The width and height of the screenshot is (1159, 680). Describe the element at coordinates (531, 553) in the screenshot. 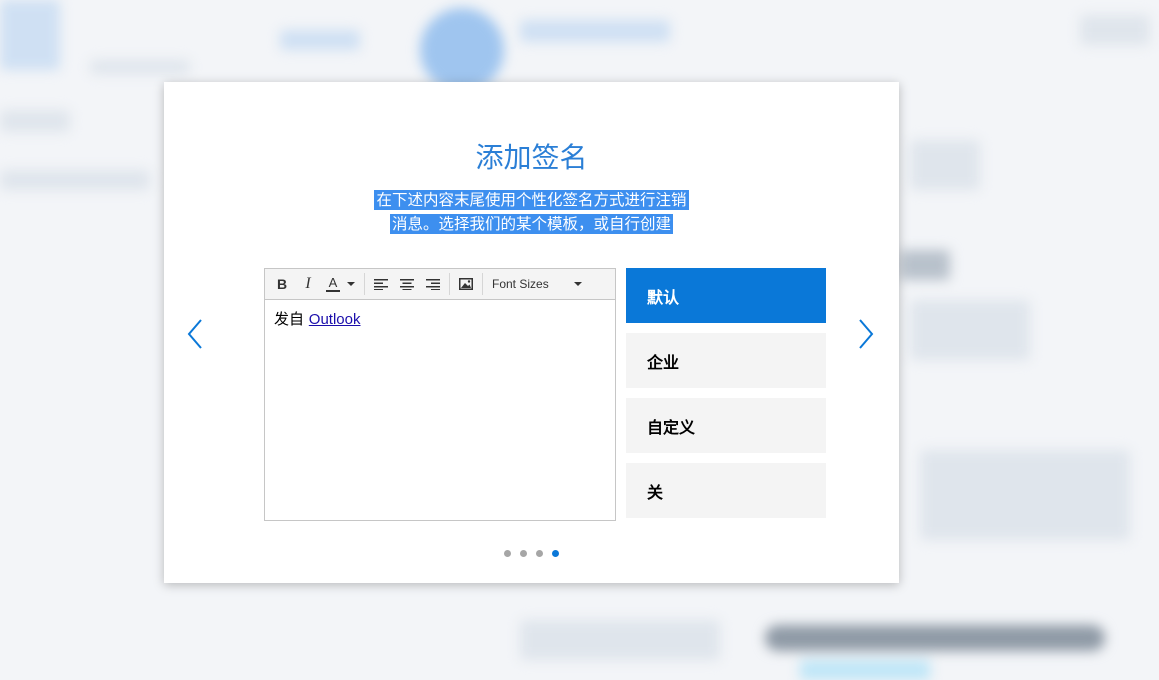

I see `pagination-dots` at that location.